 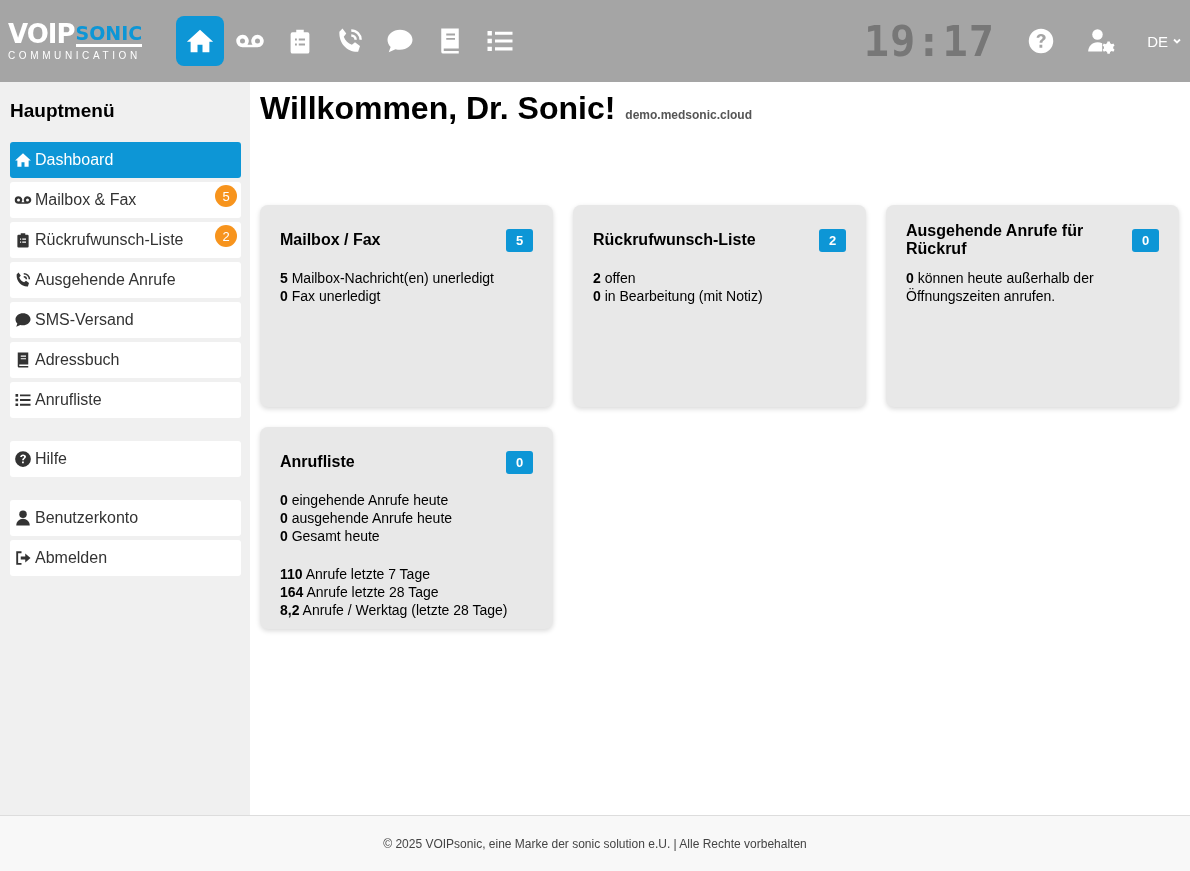 What do you see at coordinates (86, 200) in the screenshot?
I see `sidebar-item-label: Mailbox & Fax` at bounding box center [86, 200].